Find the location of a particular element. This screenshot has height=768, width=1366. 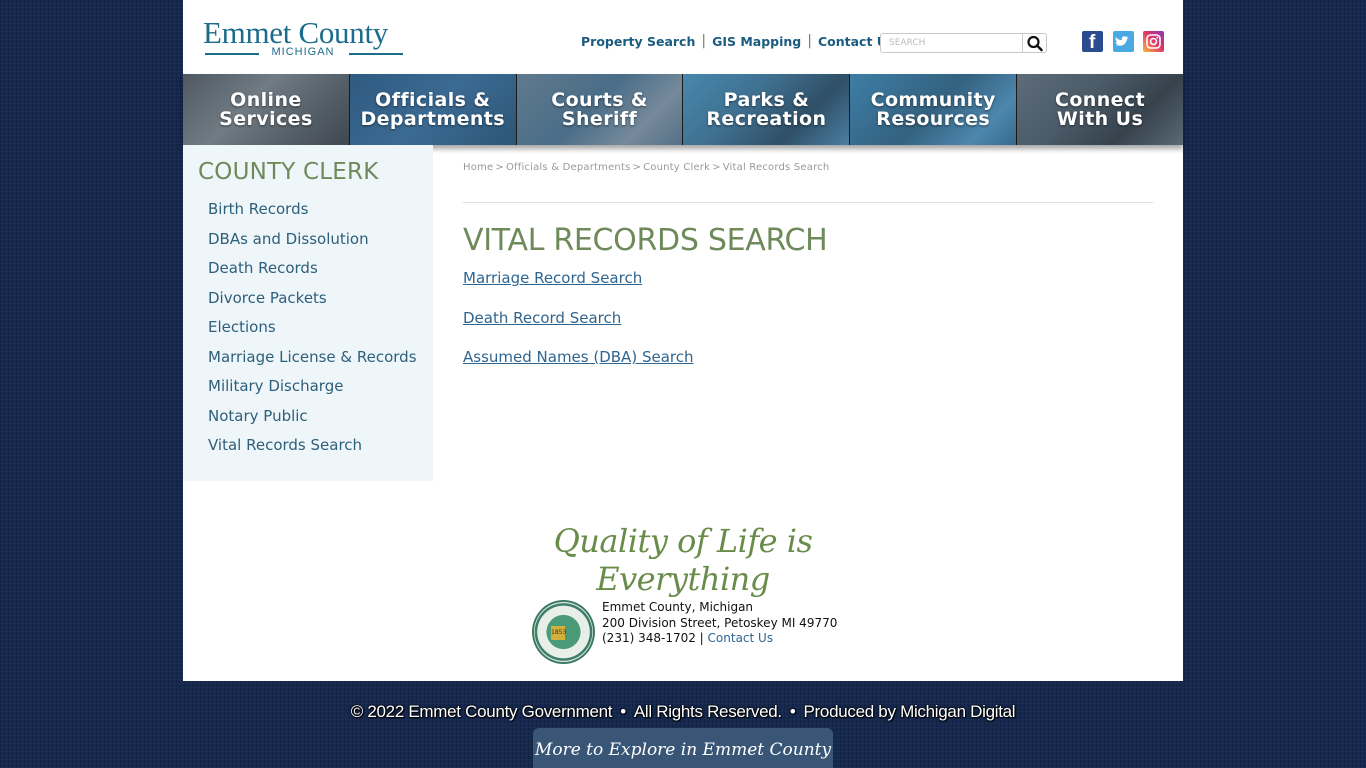

search-box is located at coordinates (963, 43).